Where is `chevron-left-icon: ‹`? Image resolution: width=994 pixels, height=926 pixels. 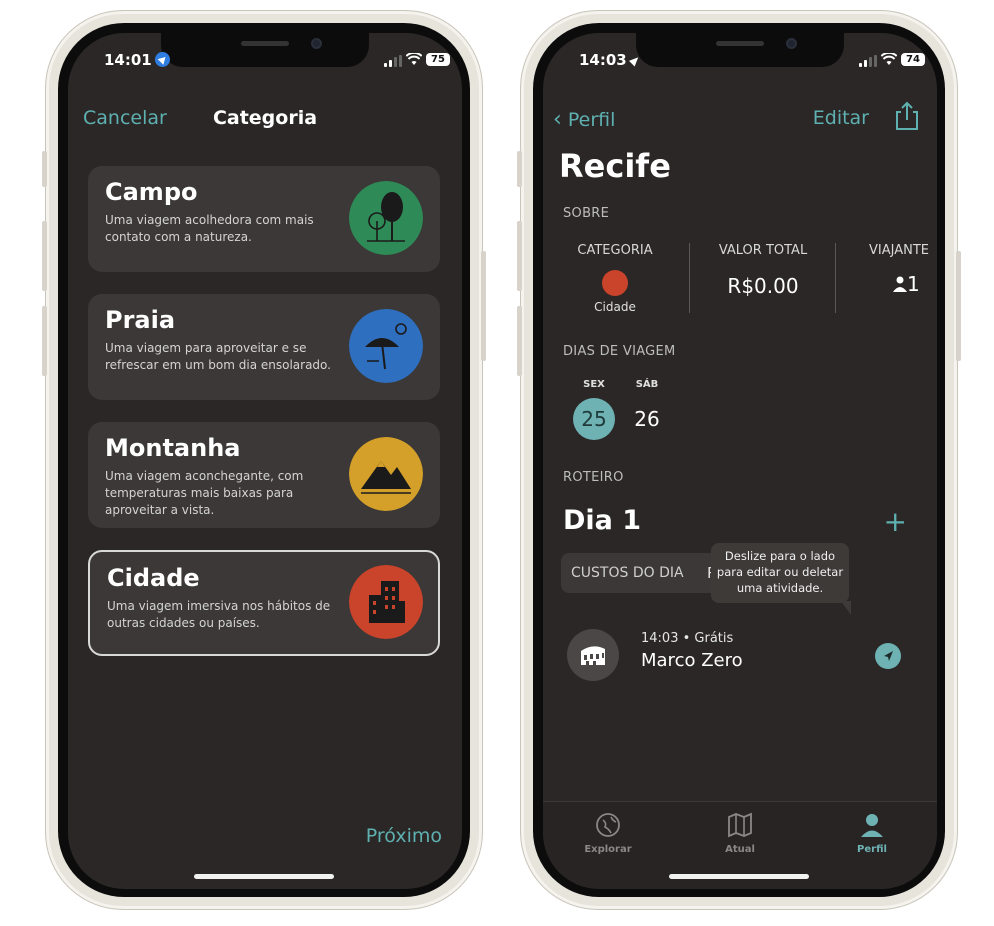
chevron-left-icon: ‹ is located at coordinates (557, 119).